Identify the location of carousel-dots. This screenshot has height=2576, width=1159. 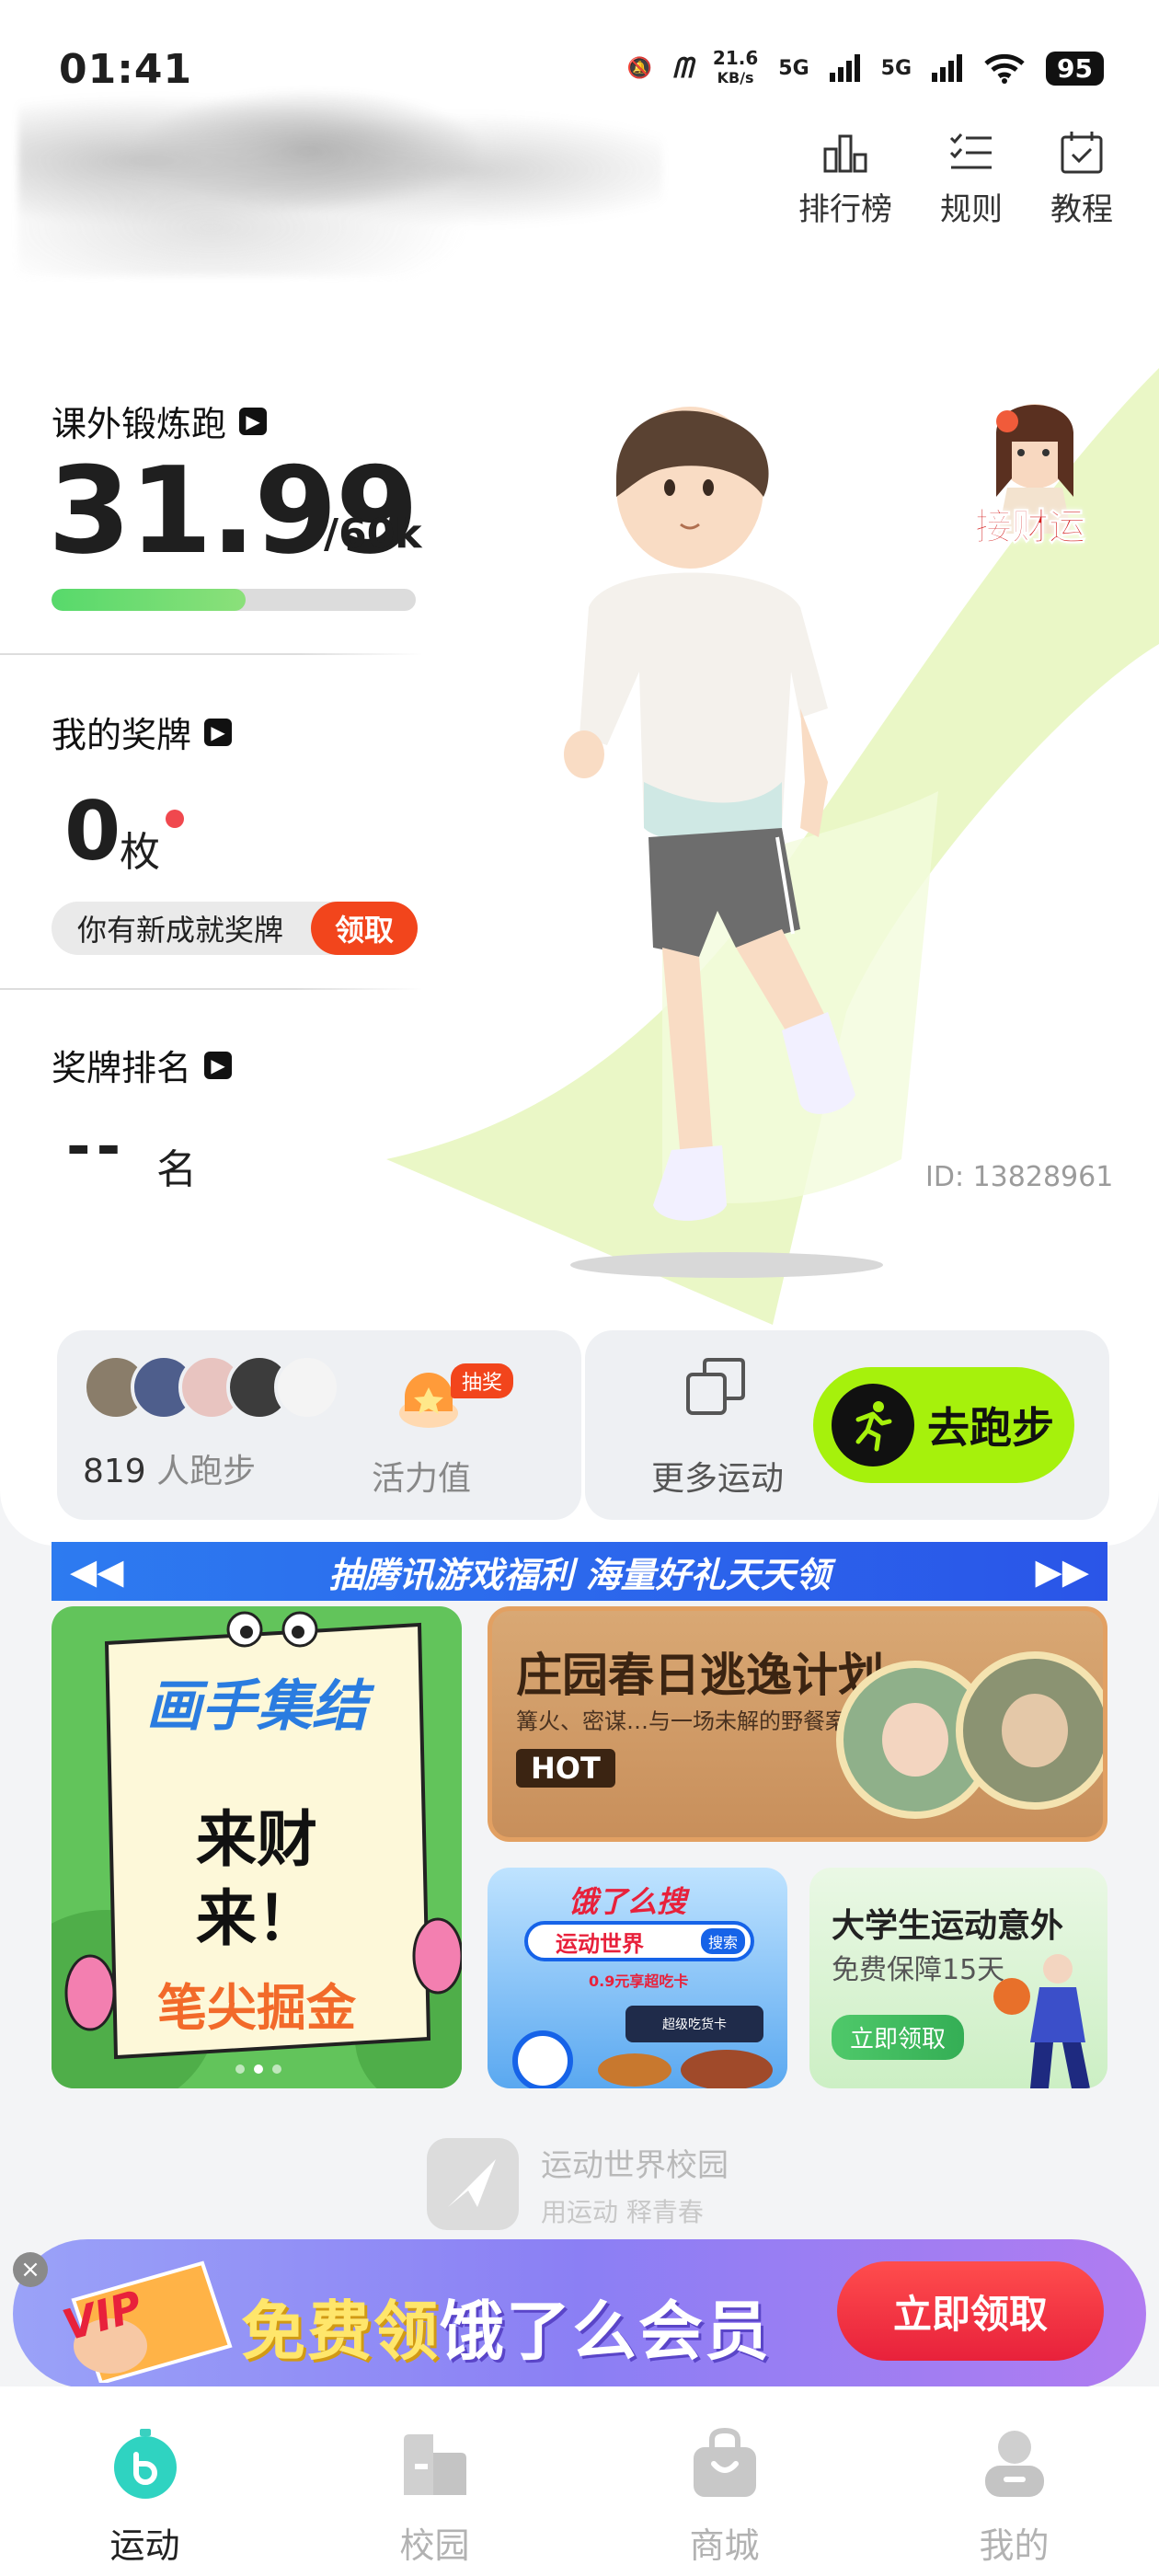
(258, 2069).